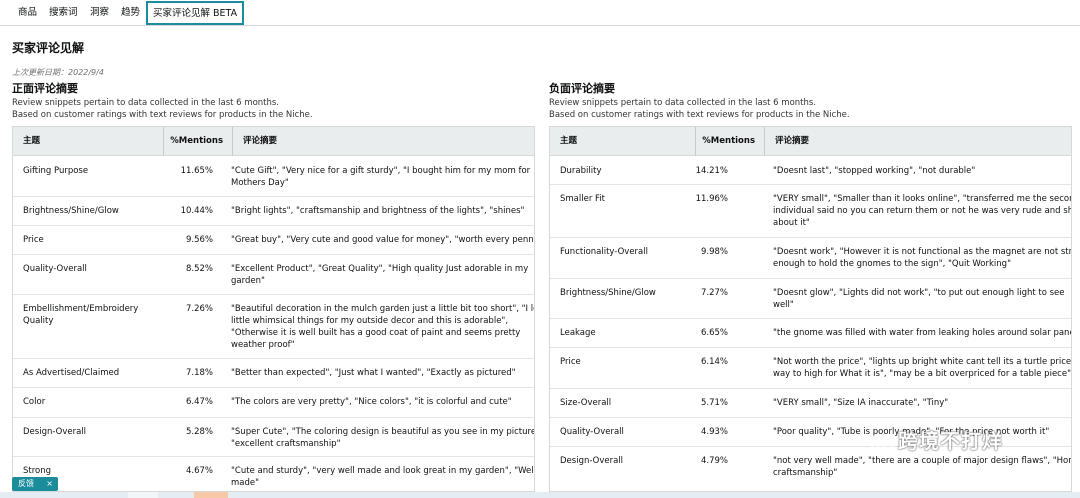 This screenshot has height=498, width=1080. Describe the element at coordinates (143, 495) in the screenshot. I see `scrollbar-segment` at that location.